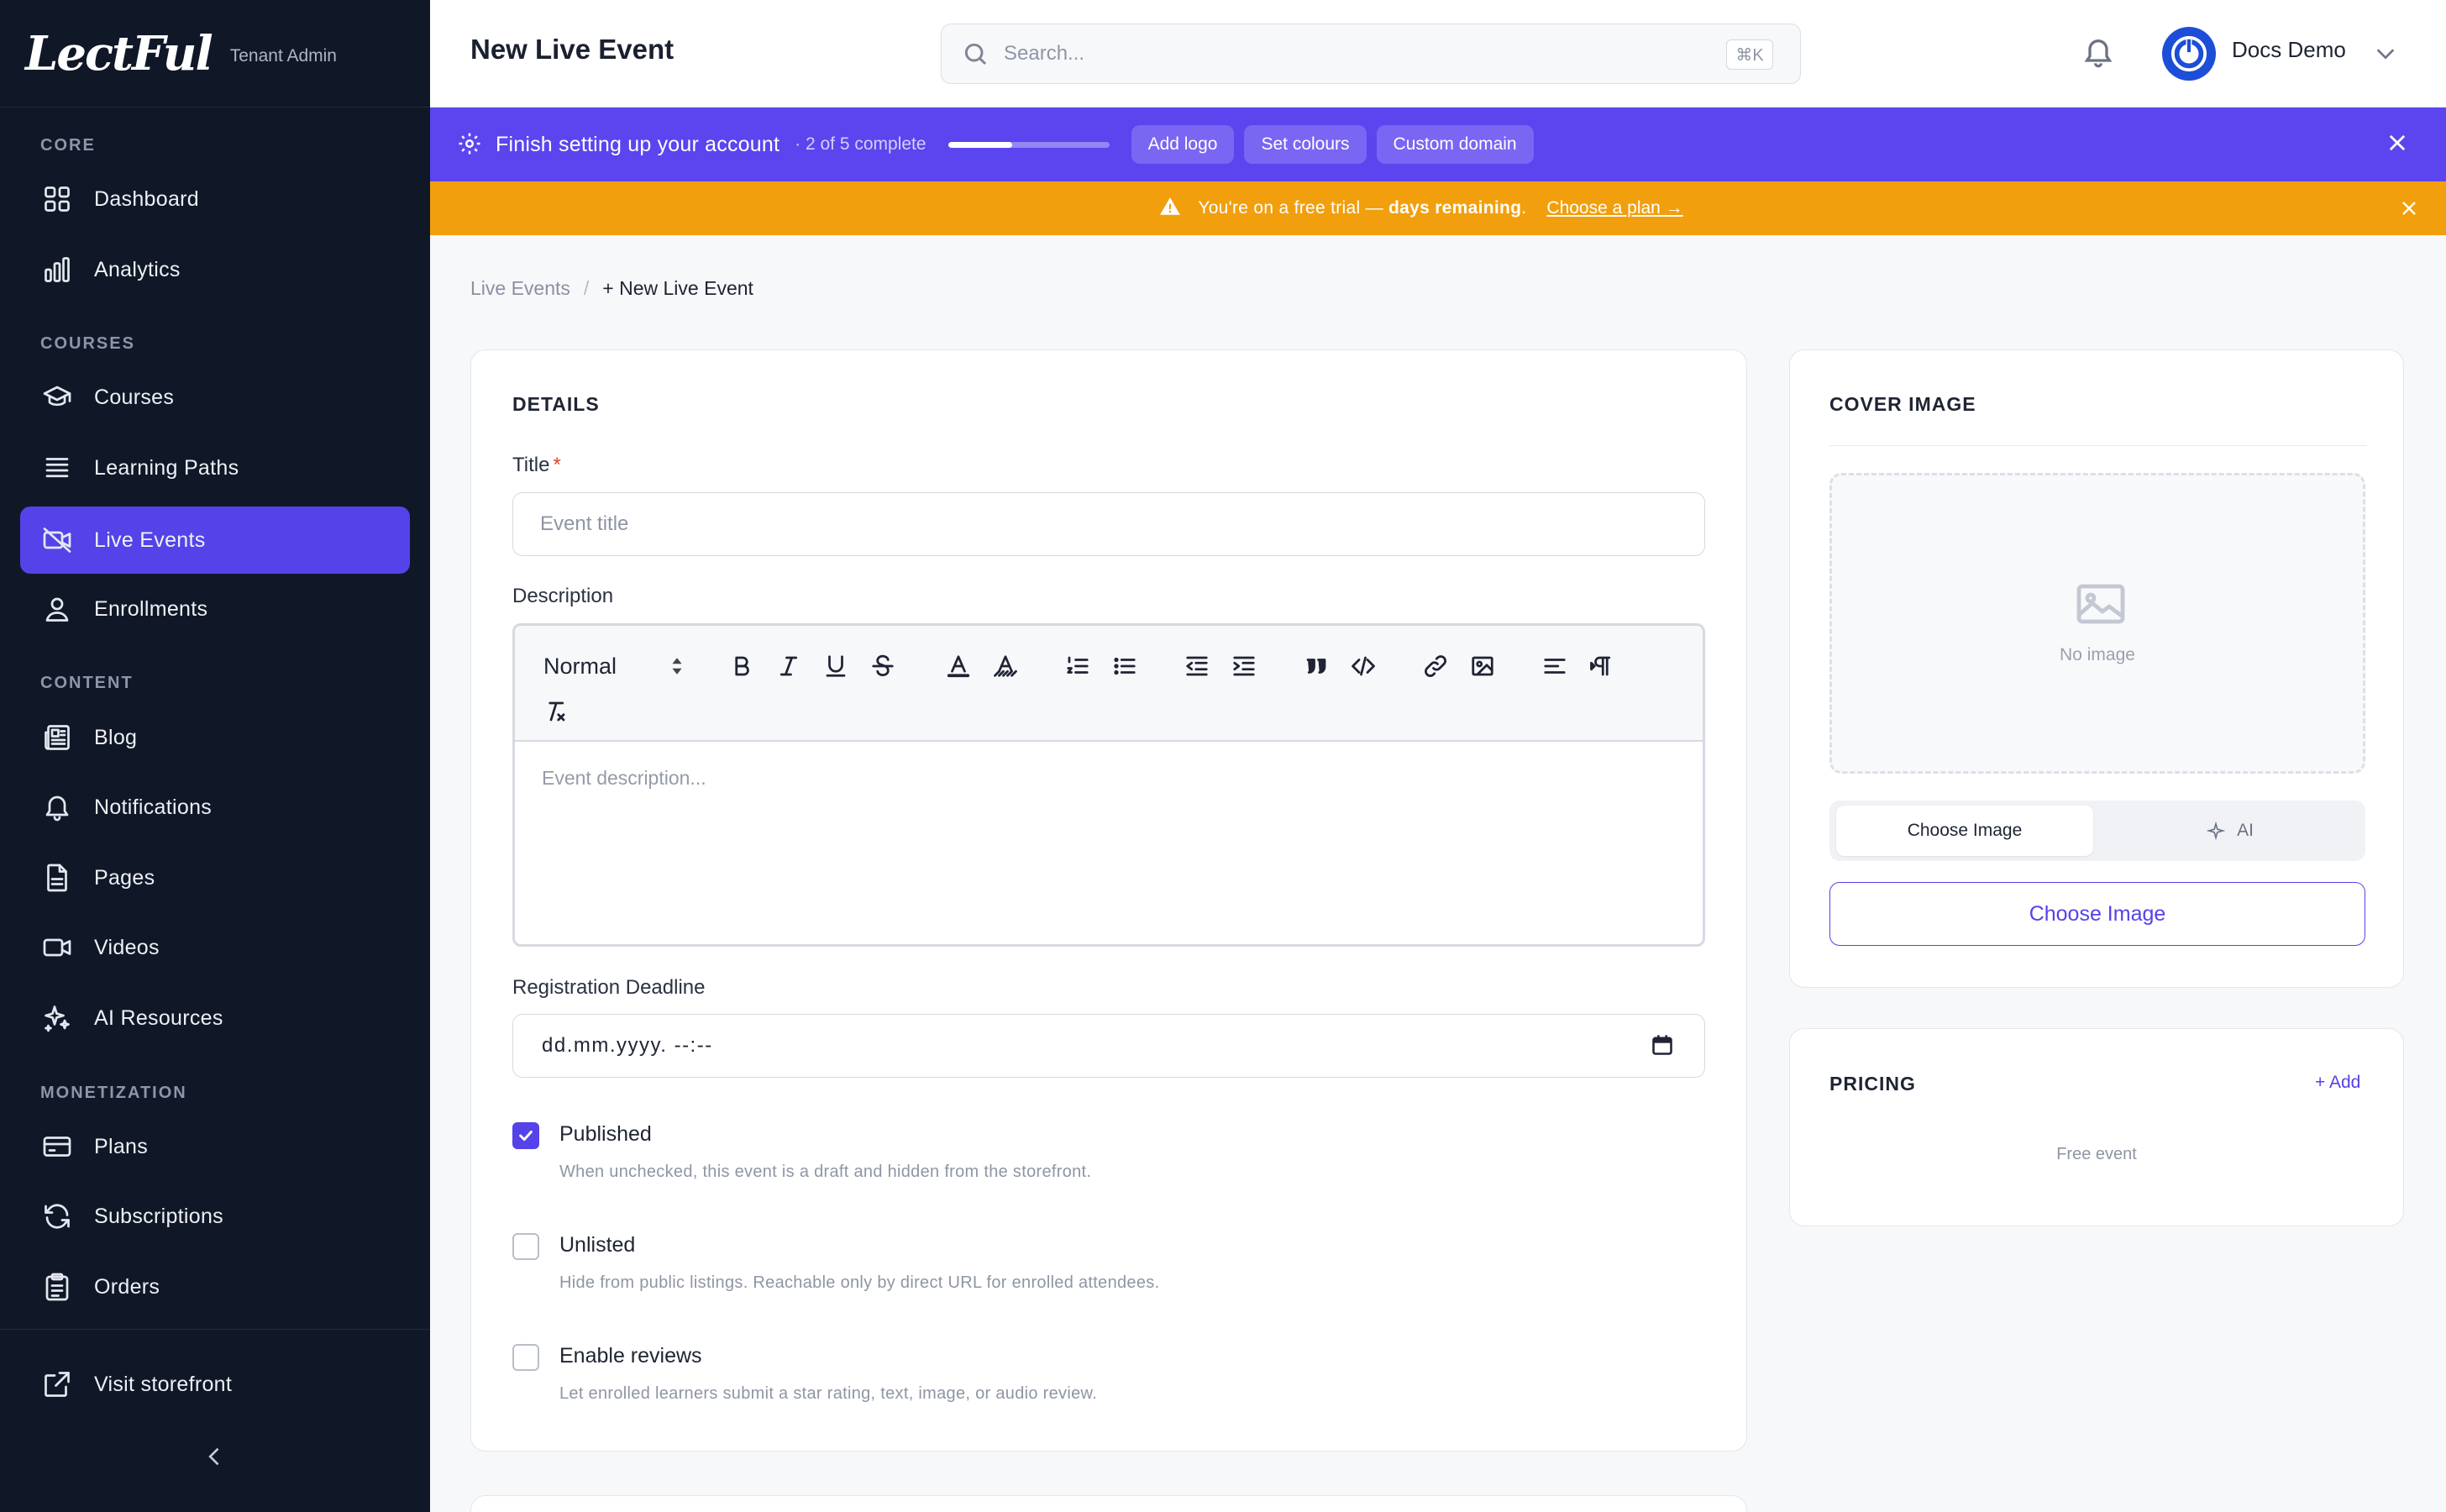 This screenshot has height=1512, width=2446. Describe the element at coordinates (151, 608) in the screenshot. I see `sidebar-item-label: Enrollments` at that location.